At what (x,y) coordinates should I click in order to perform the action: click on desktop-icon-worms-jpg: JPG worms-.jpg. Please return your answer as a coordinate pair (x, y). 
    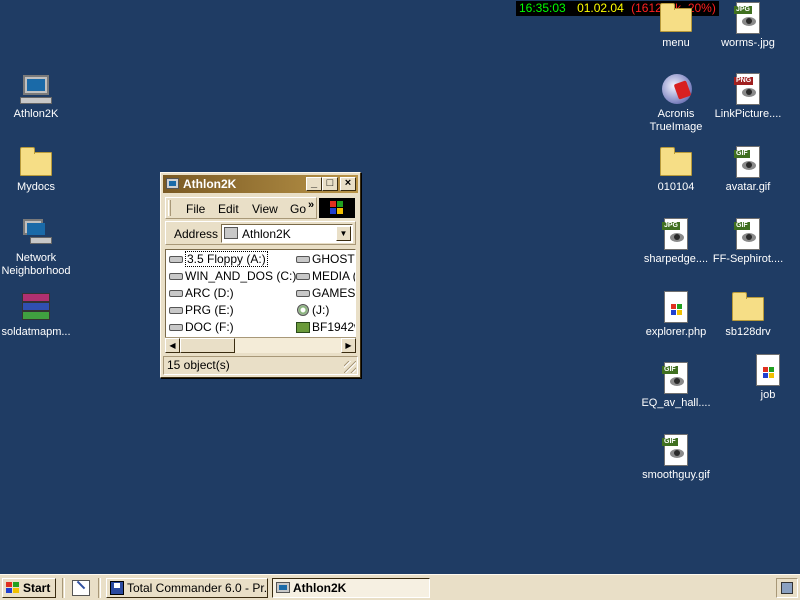
    Looking at the image, I should click on (748, 26).